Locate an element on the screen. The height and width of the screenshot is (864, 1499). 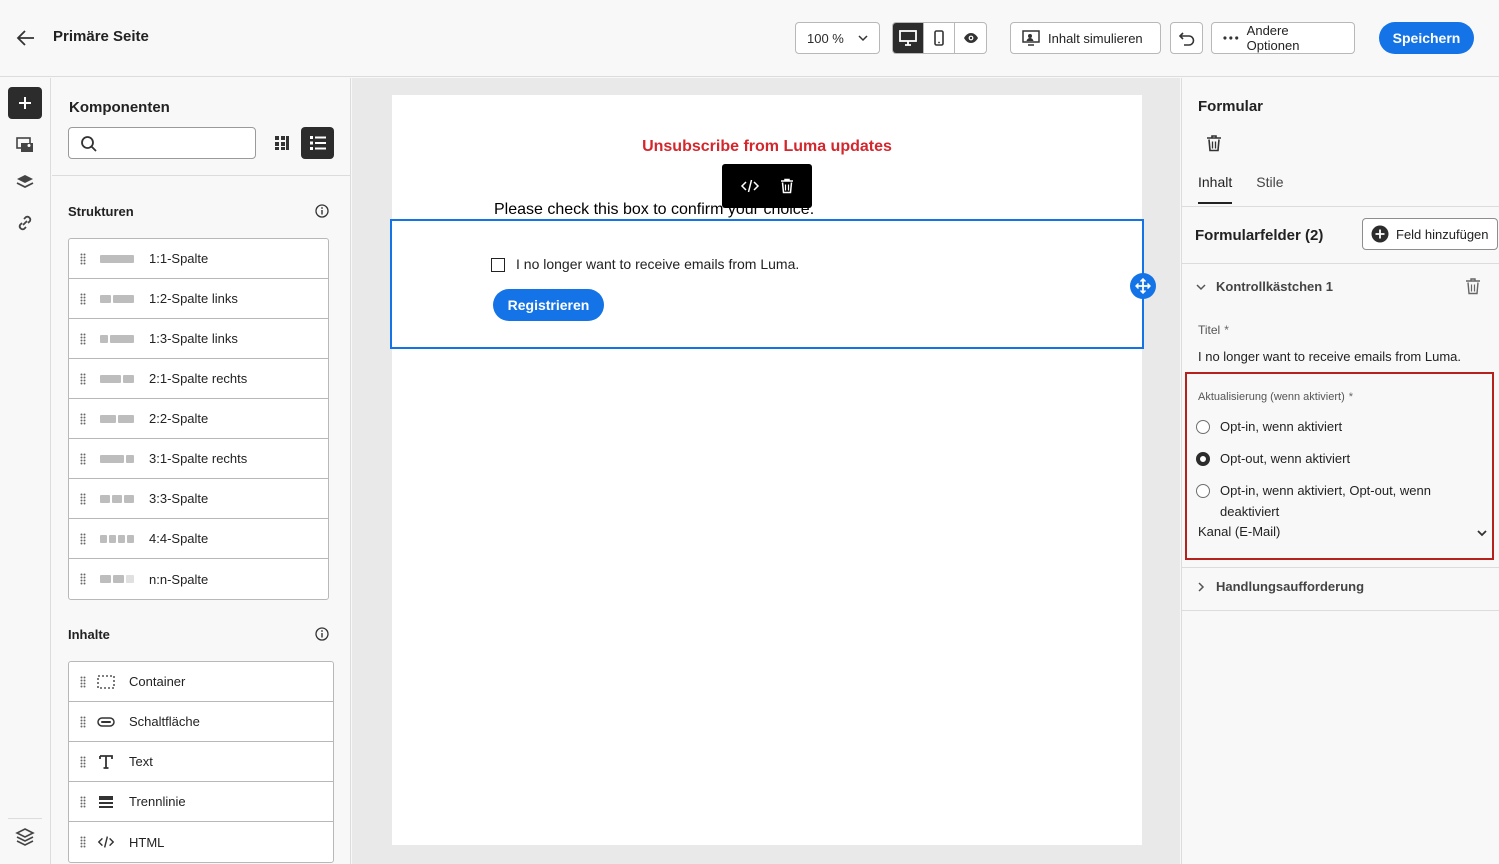
undo-button is located at coordinates (1186, 38).